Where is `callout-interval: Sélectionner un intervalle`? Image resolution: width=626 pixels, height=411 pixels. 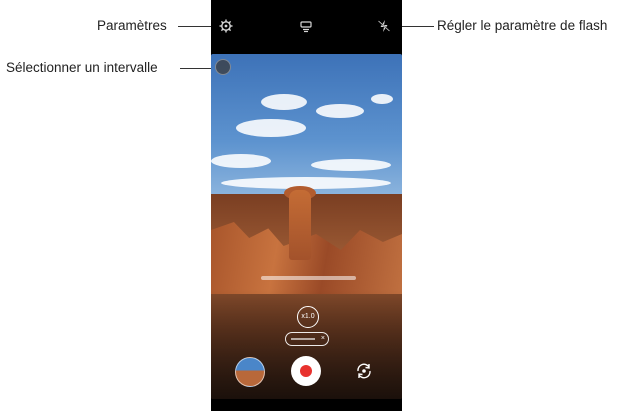
callout-interval: Sélectionner un intervalle is located at coordinates (82, 67).